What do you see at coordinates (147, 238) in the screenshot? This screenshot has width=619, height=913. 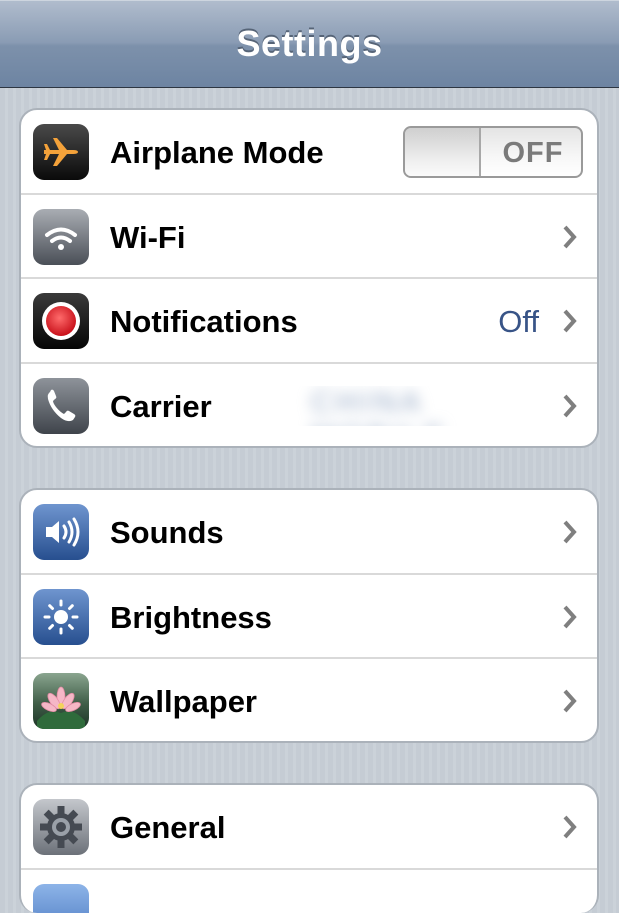 I see `settings-row-label: Wi-Fi` at bounding box center [147, 238].